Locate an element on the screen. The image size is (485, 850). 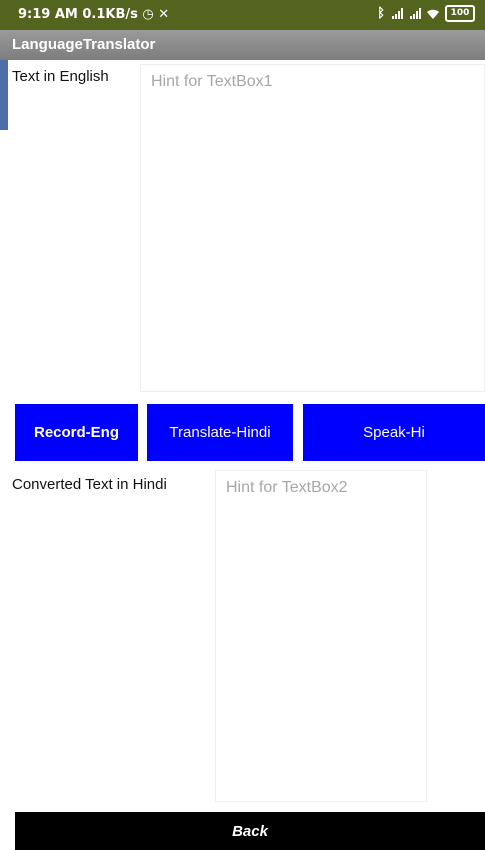
status-net-speed: 0.1KB/s is located at coordinates (110, 14).